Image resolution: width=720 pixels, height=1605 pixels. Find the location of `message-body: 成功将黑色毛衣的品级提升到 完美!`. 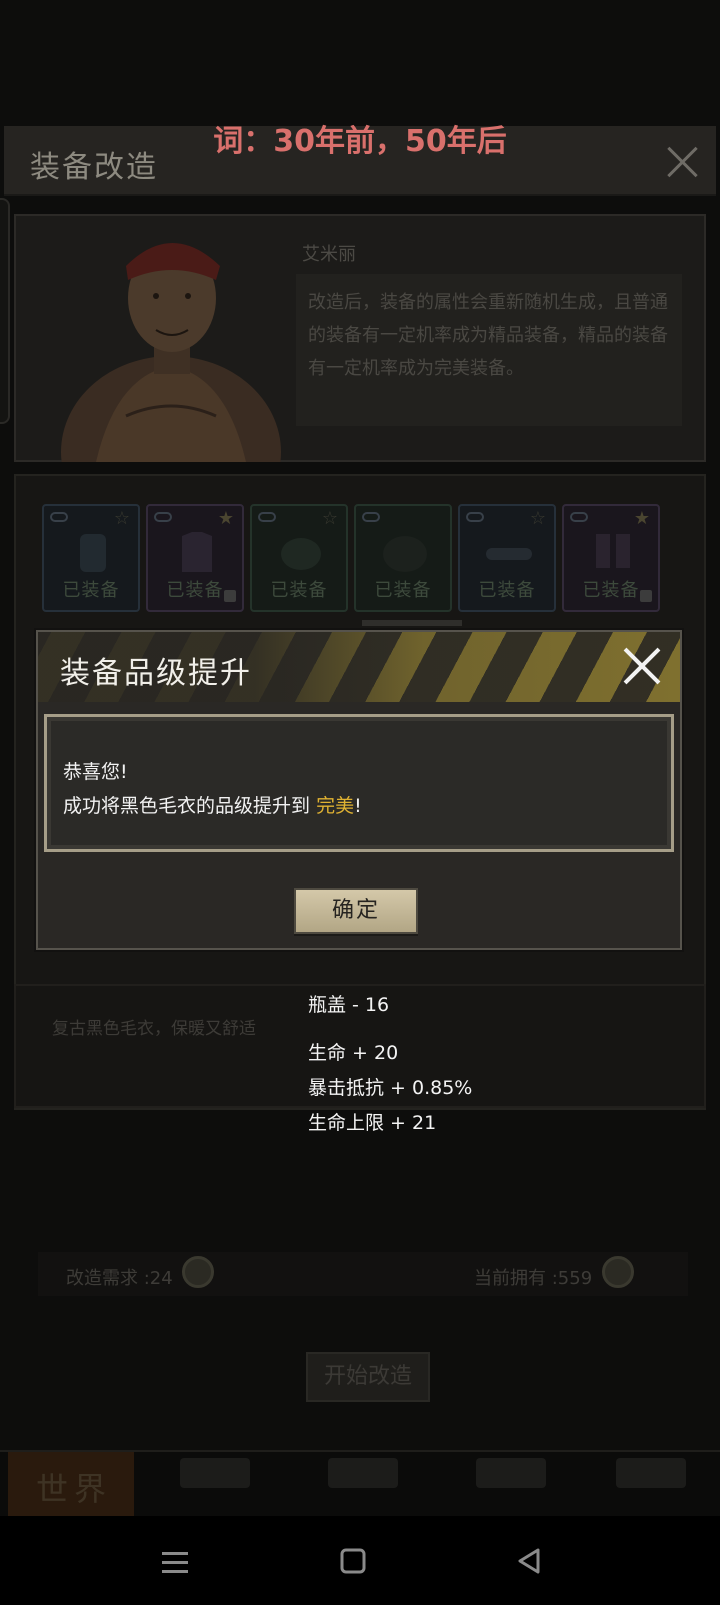

message-body: 成功将黑色毛衣的品级提升到 完美! is located at coordinates (212, 804).